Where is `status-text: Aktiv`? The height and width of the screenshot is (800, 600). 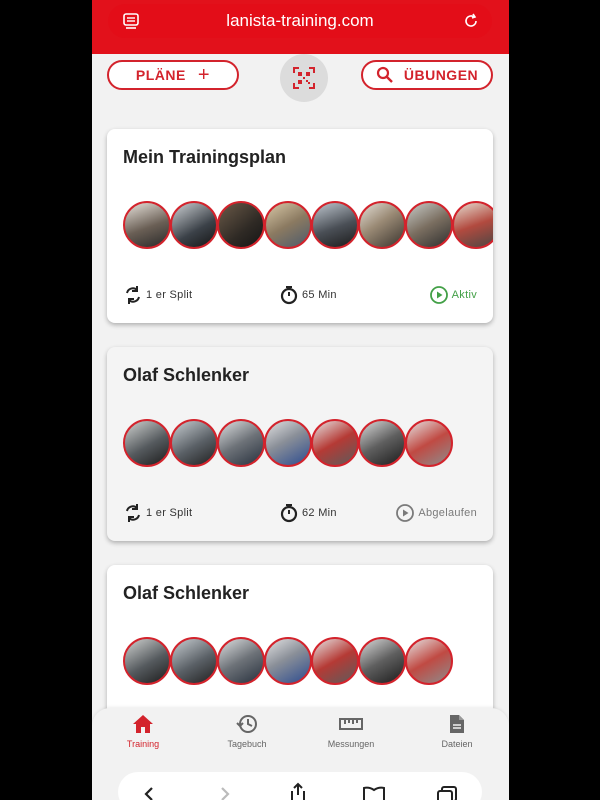
status-text: Aktiv is located at coordinates (464, 295).